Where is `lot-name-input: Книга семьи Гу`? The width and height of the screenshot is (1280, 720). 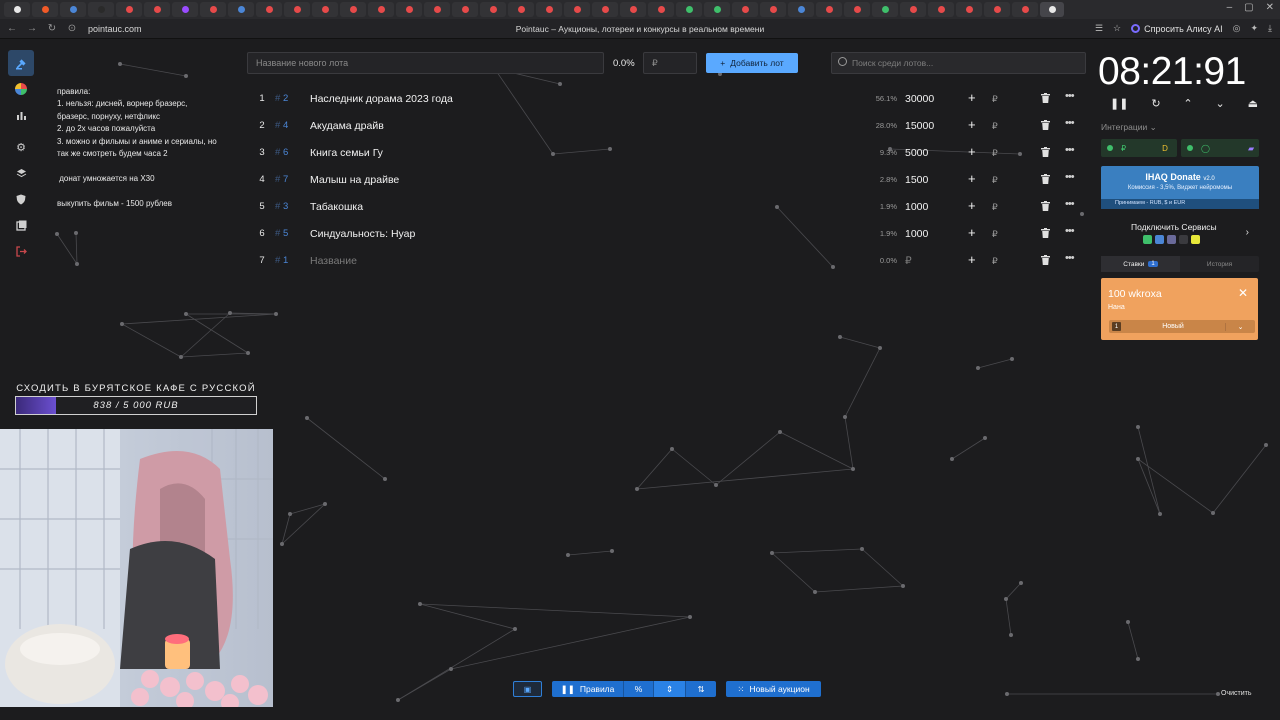
lot-name-input: Книга семьи Гу is located at coordinates (346, 153).